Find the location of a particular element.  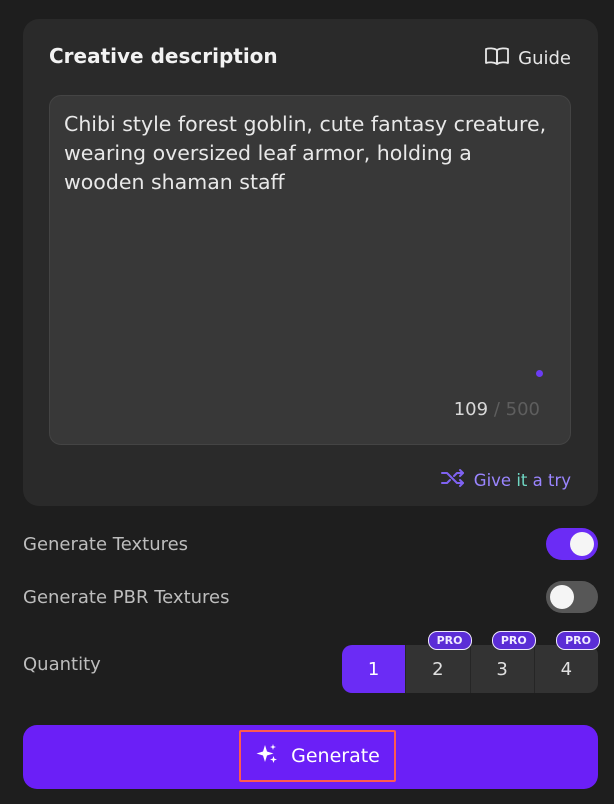

try-prefix: Give is located at coordinates (495, 480).